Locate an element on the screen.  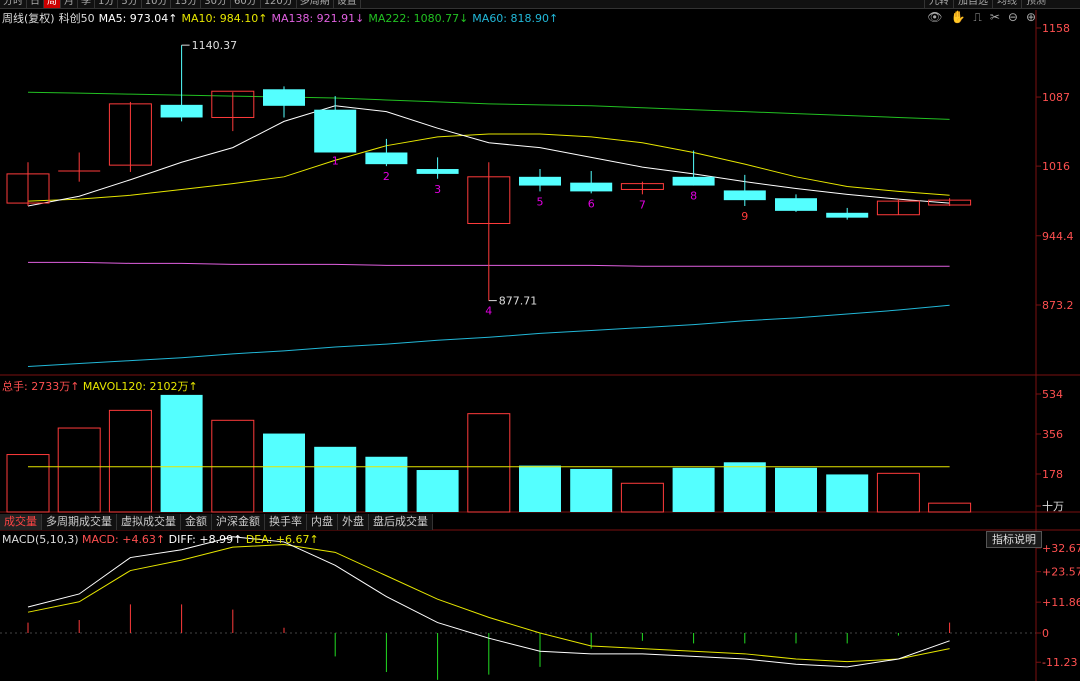
price-axis-label: 1158 is located at coordinates (1056, 28).